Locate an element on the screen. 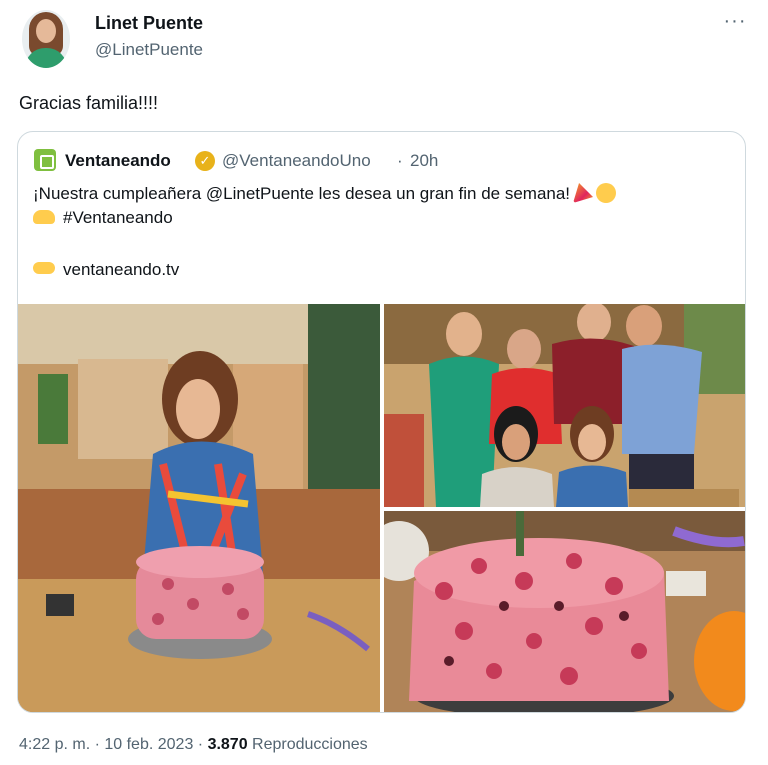  author-name: Linet Puente is located at coordinates (149, 23).